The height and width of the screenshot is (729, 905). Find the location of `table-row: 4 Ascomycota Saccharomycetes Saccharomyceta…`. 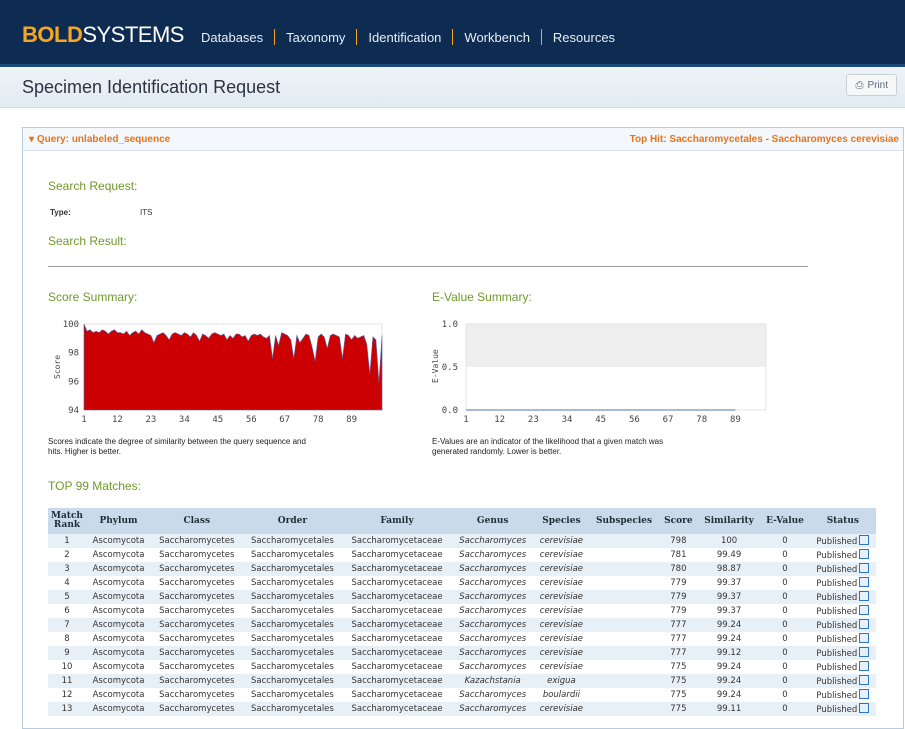

table-row: 4 Ascomycota Saccharomycetes Saccharomyceta… is located at coordinates (462, 583).